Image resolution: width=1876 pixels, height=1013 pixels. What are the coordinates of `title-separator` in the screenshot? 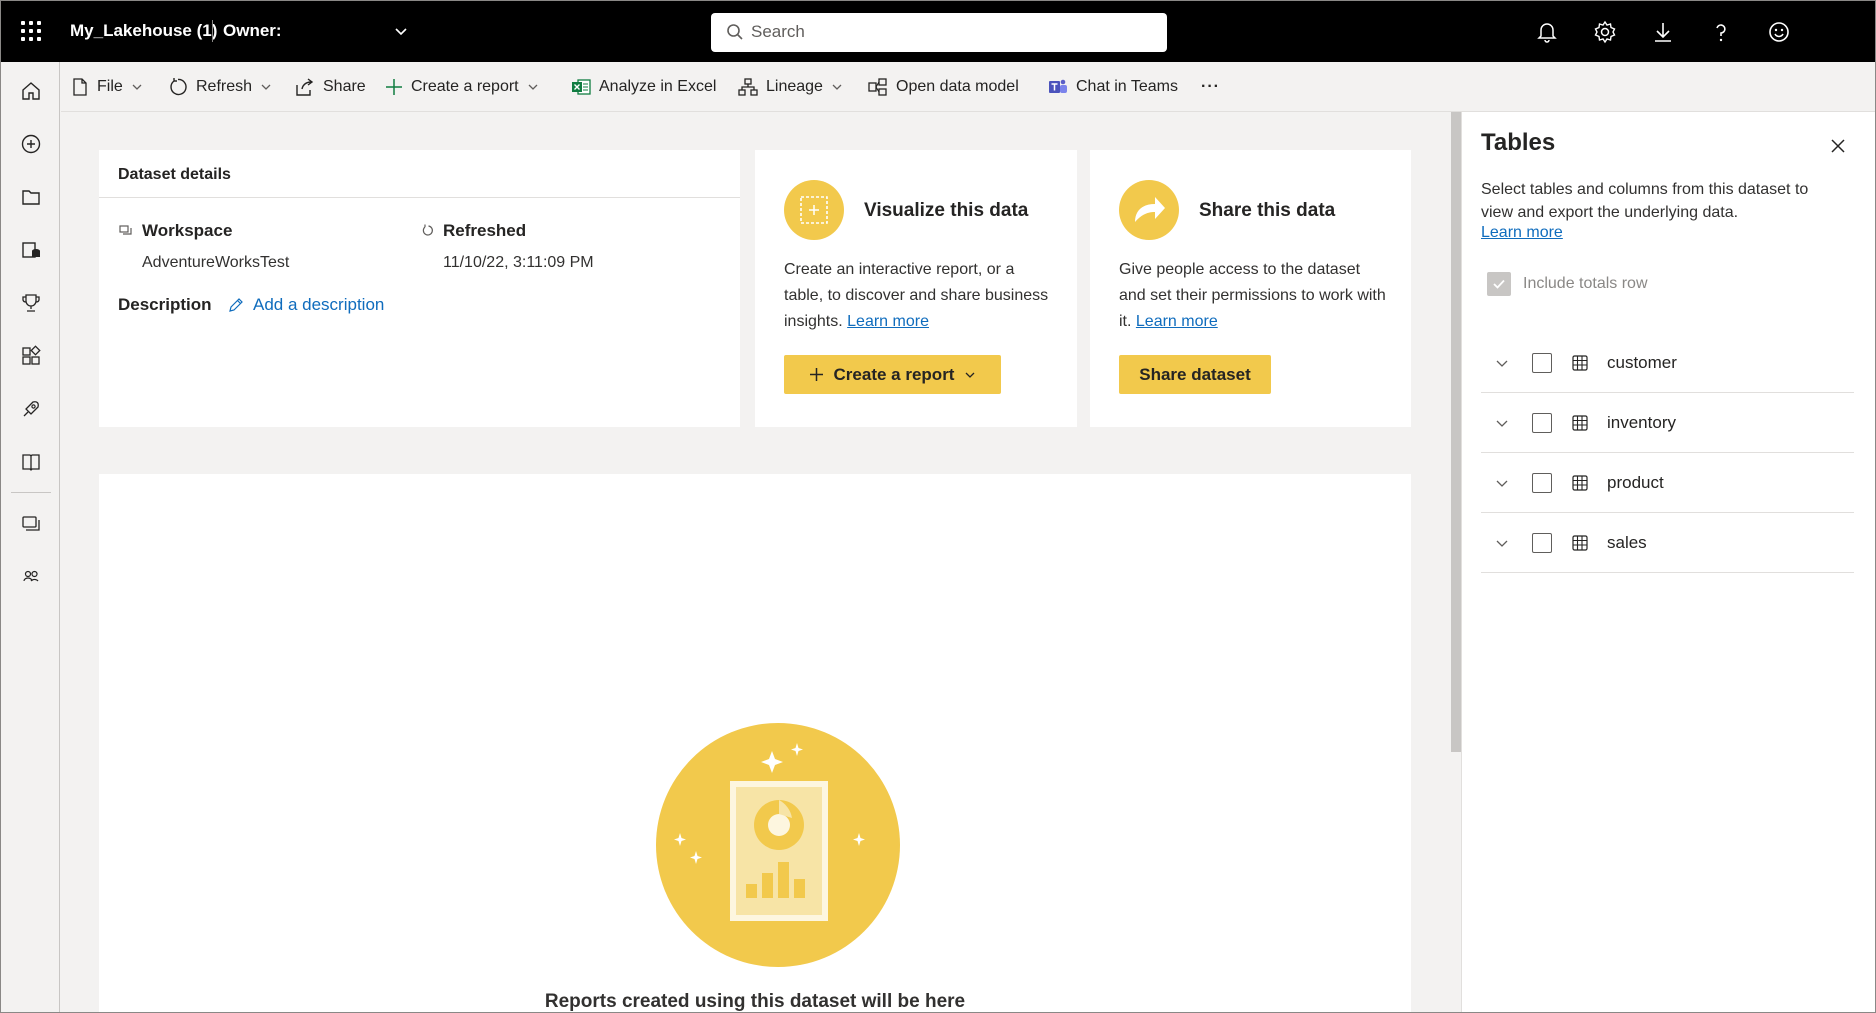 It's located at (212, 31).